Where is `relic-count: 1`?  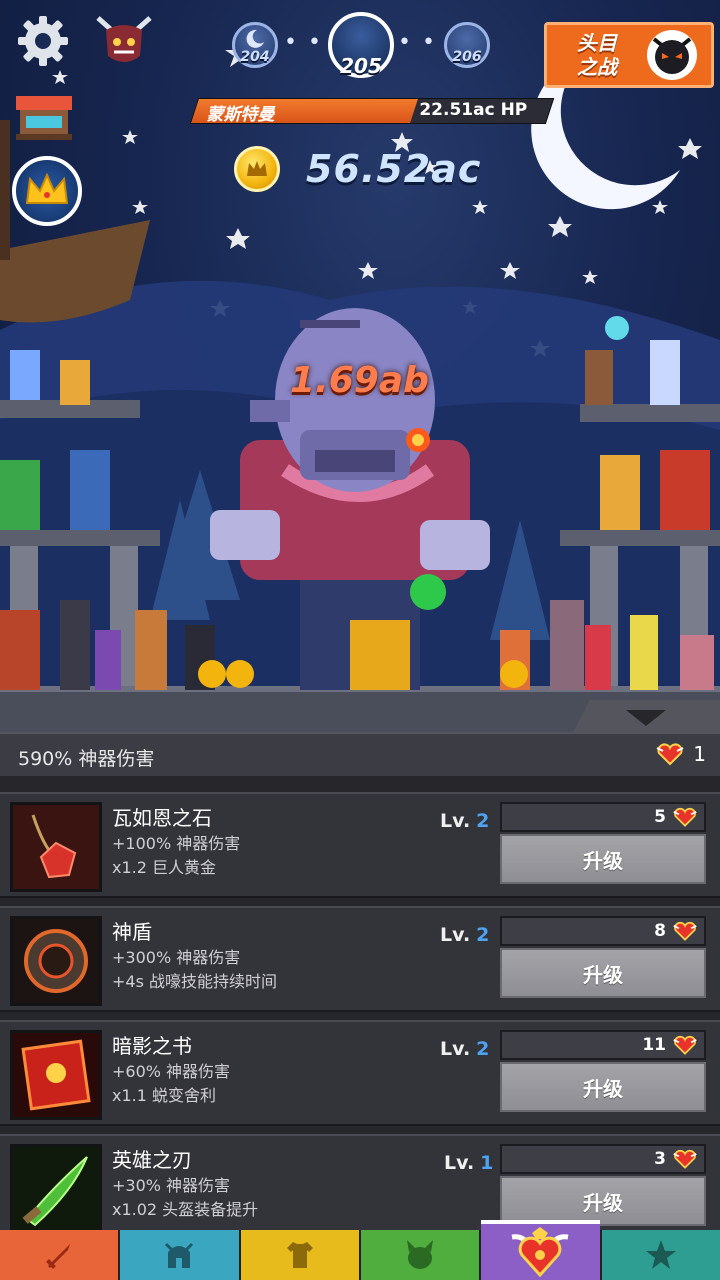 relic-count: 1 is located at coordinates (699, 754).